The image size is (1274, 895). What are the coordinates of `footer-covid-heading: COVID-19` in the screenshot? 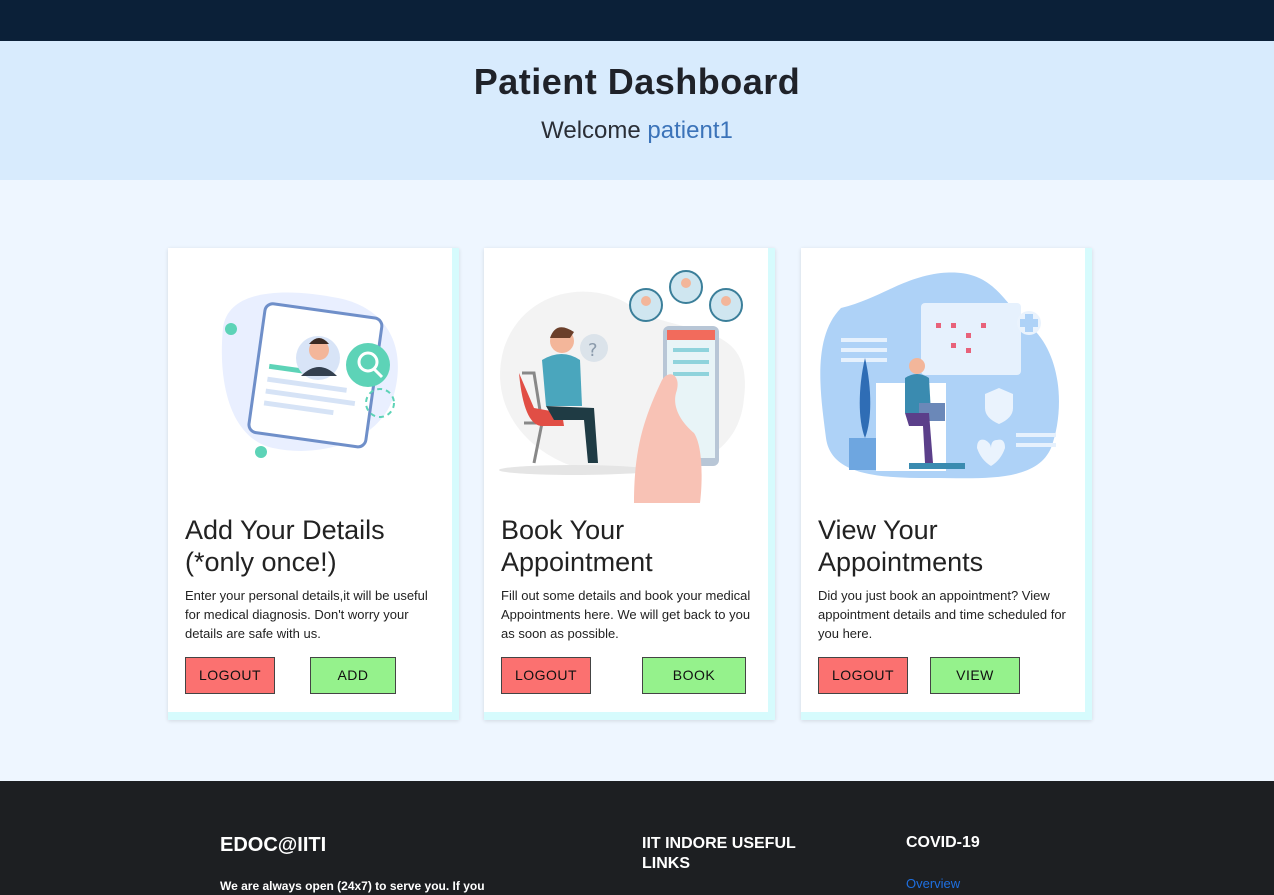 It's located at (943, 842).